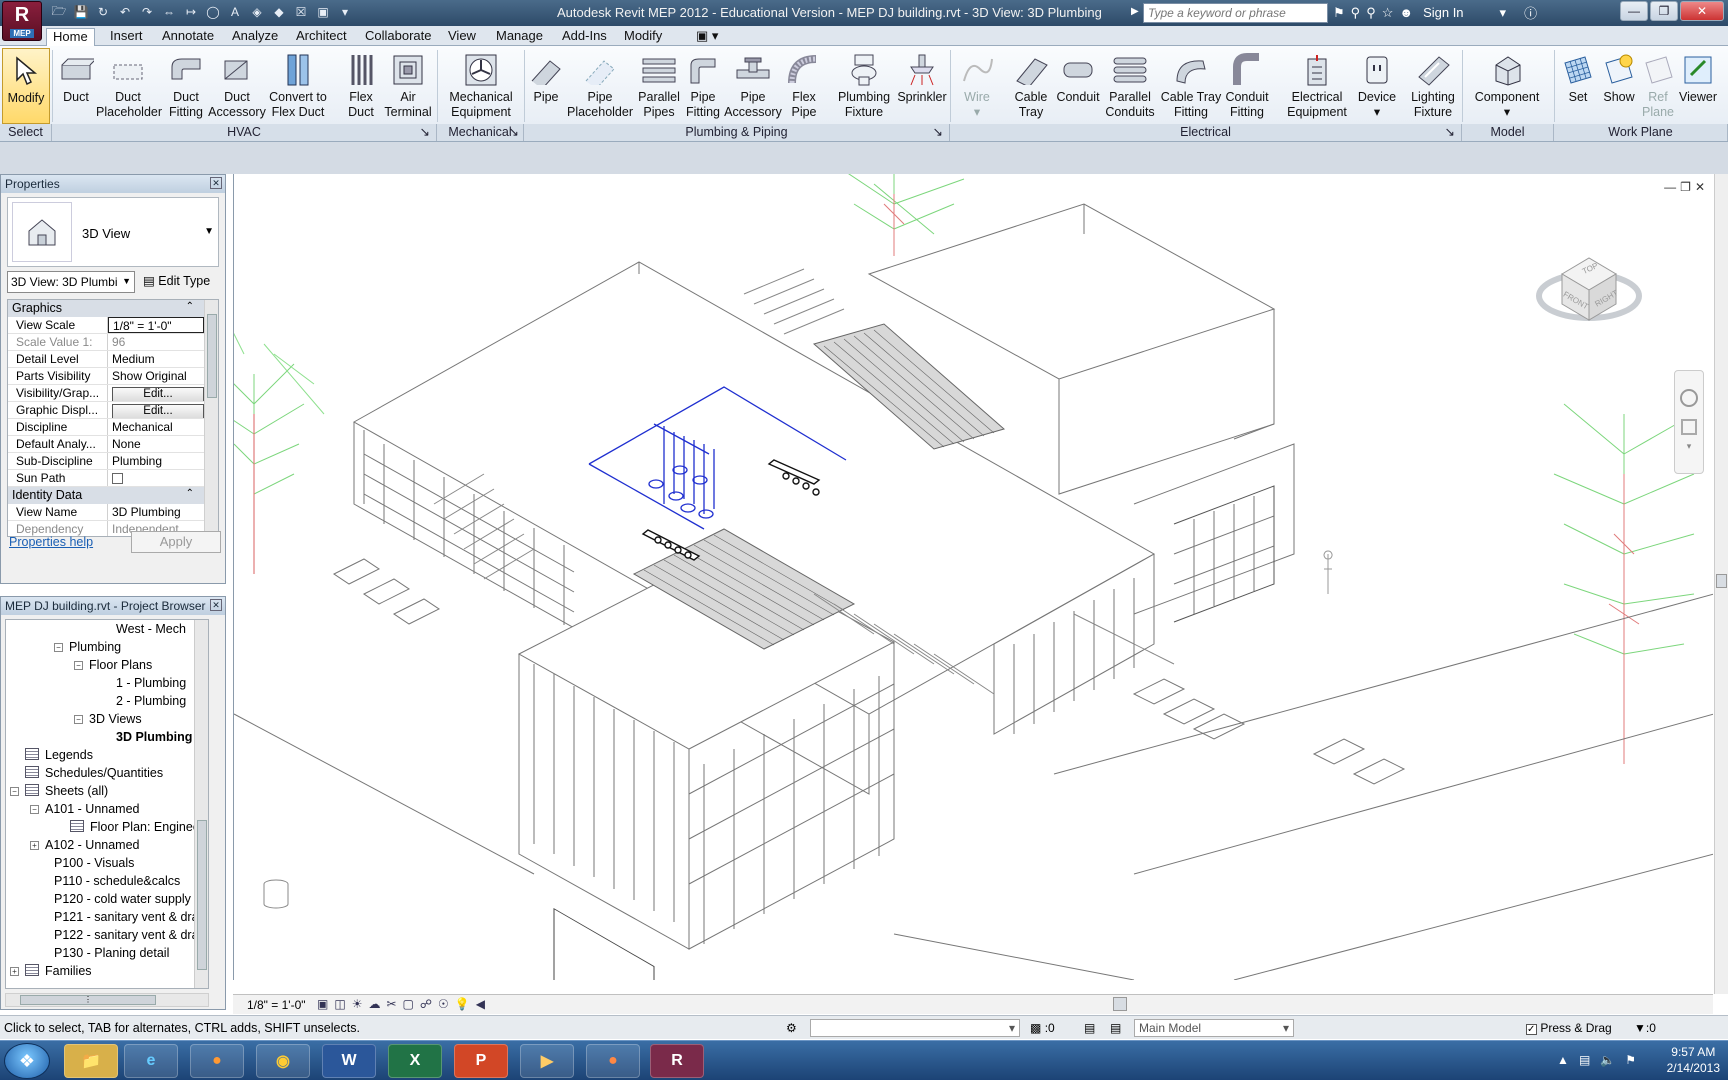 The image size is (1728, 1080). What do you see at coordinates (415, 1061) in the screenshot?
I see `excel-icon: X` at bounding box center [415, 1061].